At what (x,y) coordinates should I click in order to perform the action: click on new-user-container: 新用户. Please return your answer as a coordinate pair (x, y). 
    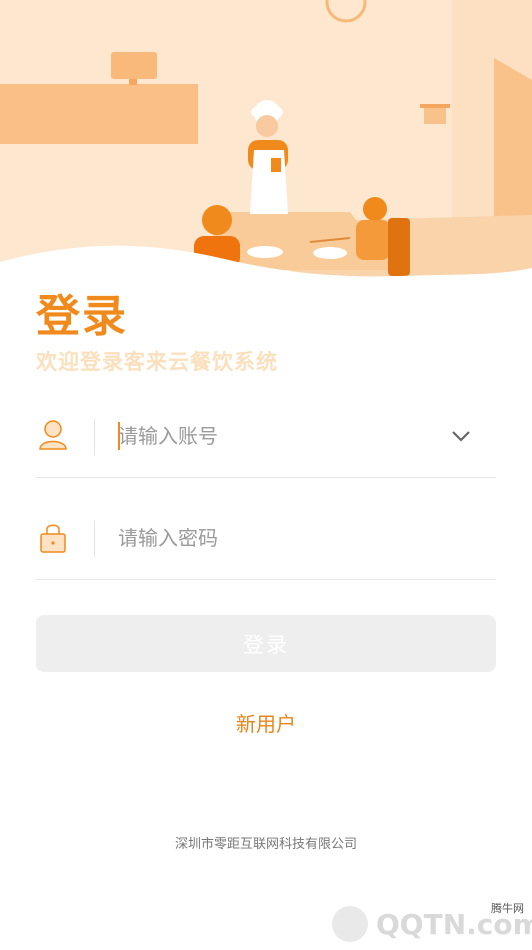
    Looking at the image, I should click on (266, 722).